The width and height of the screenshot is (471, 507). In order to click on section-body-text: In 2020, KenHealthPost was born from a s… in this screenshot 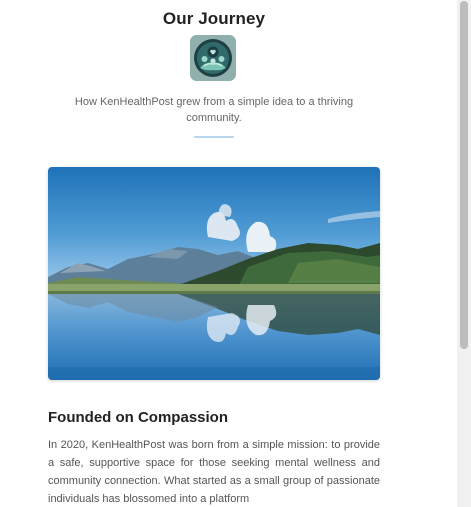, I will do `click(214, 472)`.